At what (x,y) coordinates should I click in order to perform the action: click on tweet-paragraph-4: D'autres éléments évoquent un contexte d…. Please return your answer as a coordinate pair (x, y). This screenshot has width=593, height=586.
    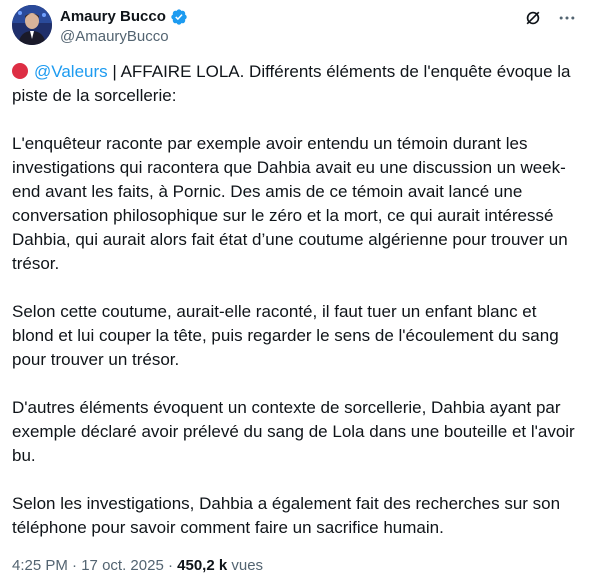
    Looking at the image, I should click on (296, 431).